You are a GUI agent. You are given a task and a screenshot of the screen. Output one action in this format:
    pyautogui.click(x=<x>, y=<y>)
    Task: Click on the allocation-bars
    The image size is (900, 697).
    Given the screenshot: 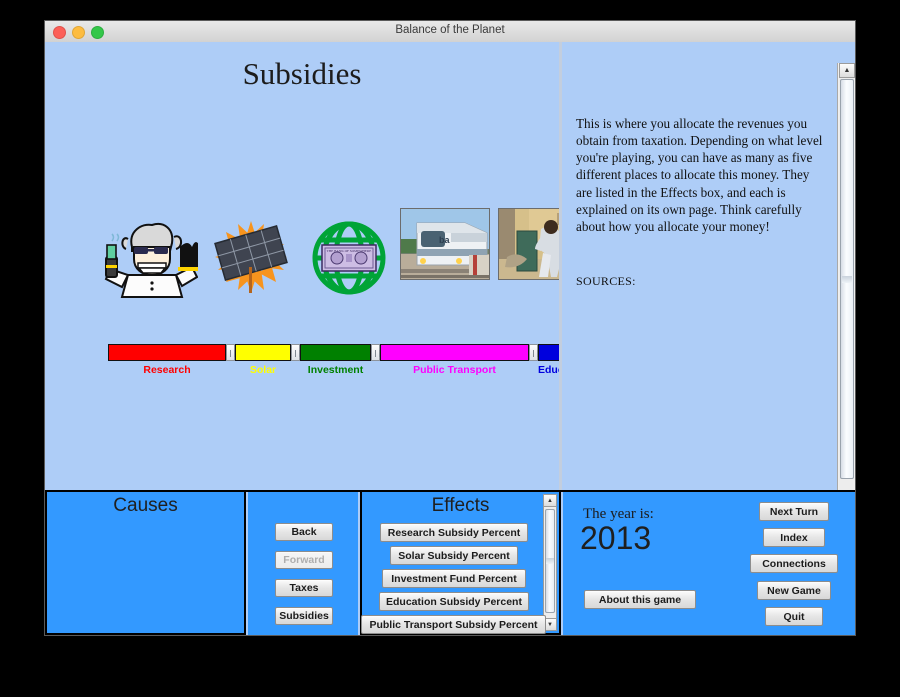 What is the action you would take?
    pyautogui.click(x=348, y=352)
    